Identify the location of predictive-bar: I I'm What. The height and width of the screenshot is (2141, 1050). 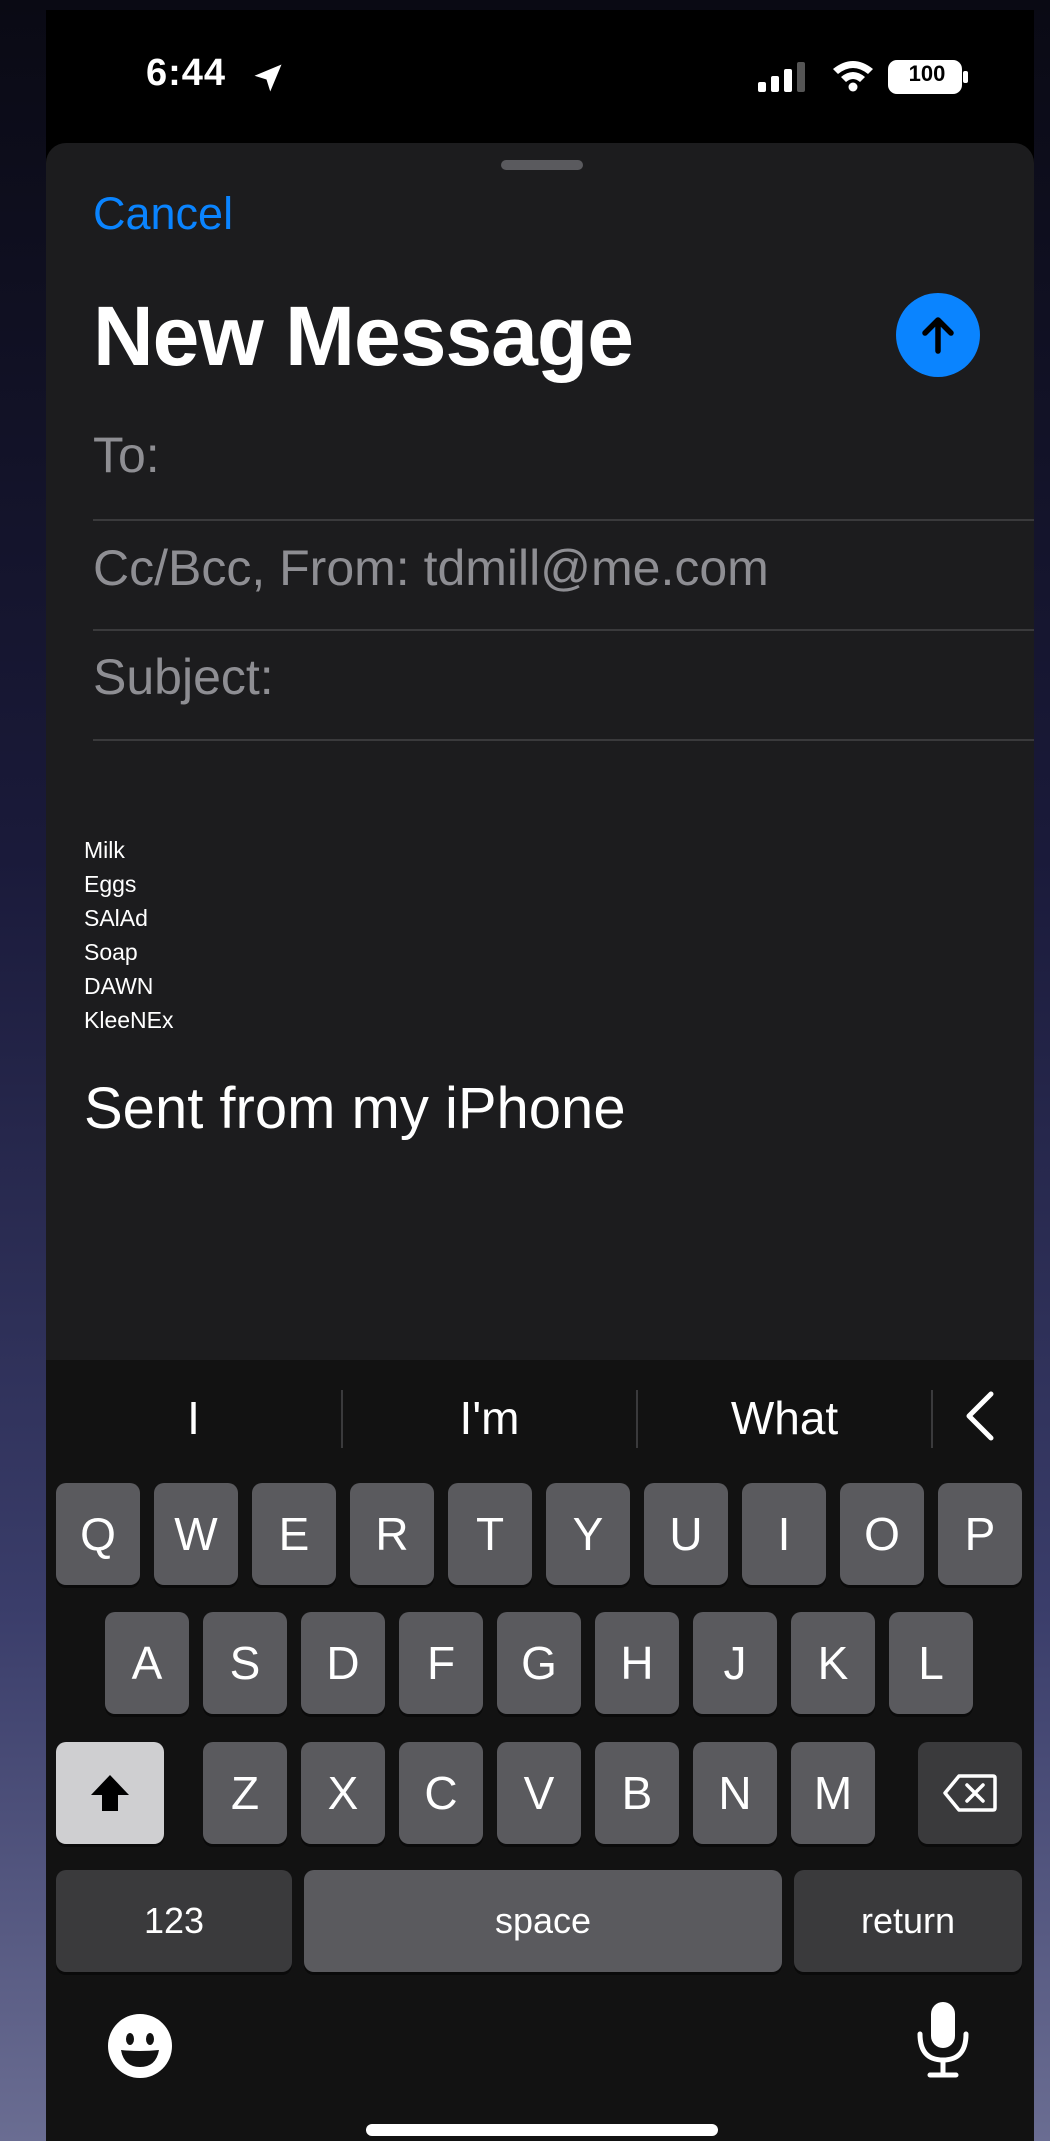
(540, 1420).